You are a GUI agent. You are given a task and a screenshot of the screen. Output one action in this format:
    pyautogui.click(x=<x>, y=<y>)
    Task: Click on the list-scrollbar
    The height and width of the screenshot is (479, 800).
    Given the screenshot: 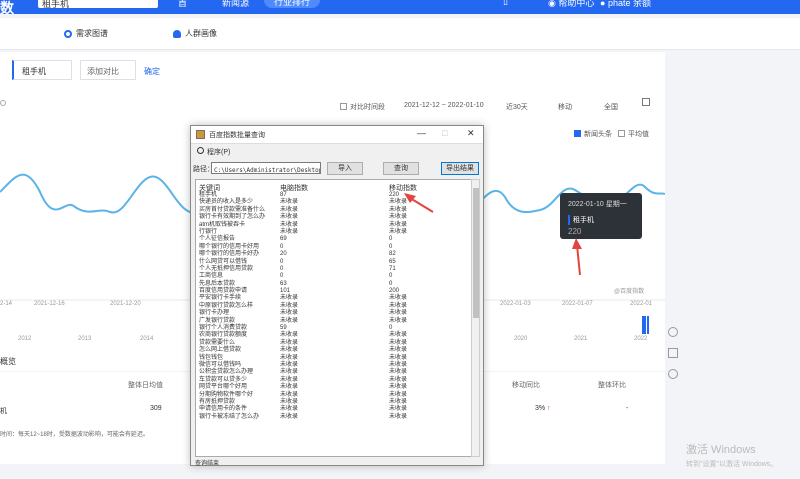 What is the action you would take?
    pyautogui.click(x=475, y=318)
    